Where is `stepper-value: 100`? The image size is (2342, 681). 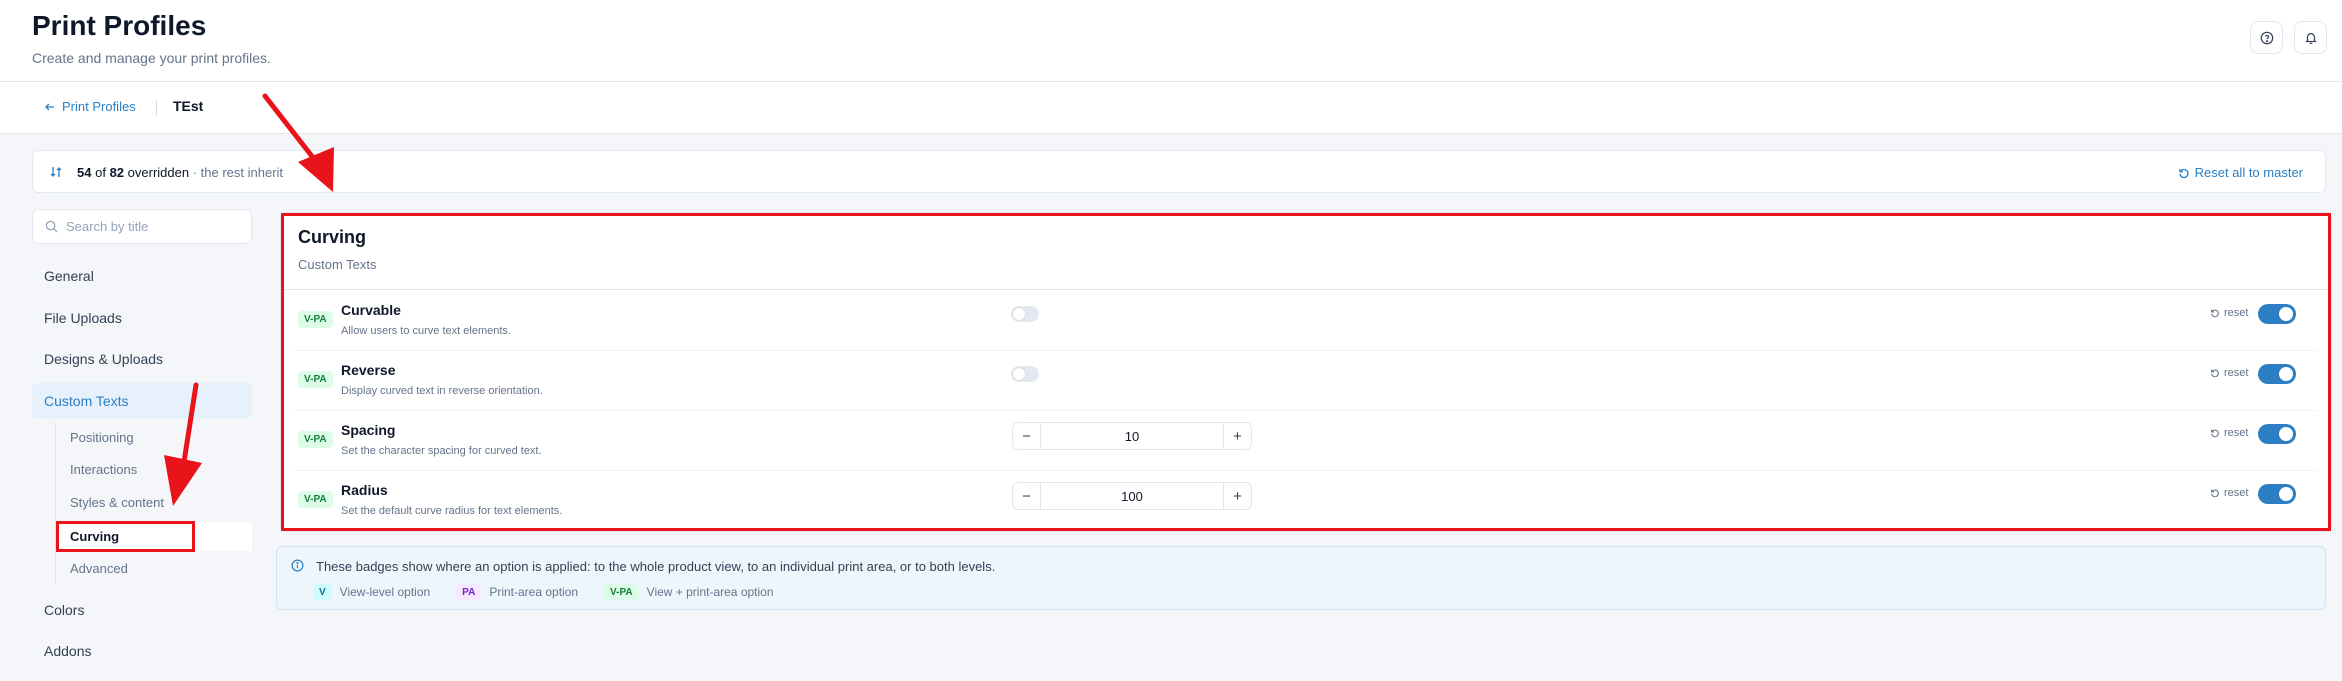 stepper-value: 100 is located at coordinates (1132, 496).